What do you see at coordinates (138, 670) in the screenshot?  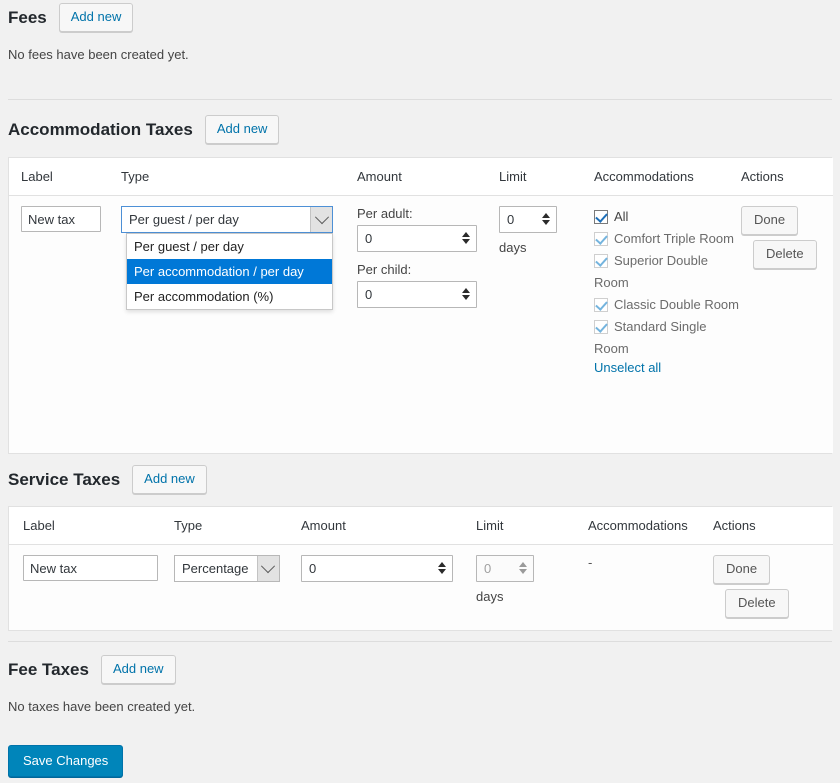 I see `fee-taxes-add-new-button: Add new` at bounding box center [138, 670].